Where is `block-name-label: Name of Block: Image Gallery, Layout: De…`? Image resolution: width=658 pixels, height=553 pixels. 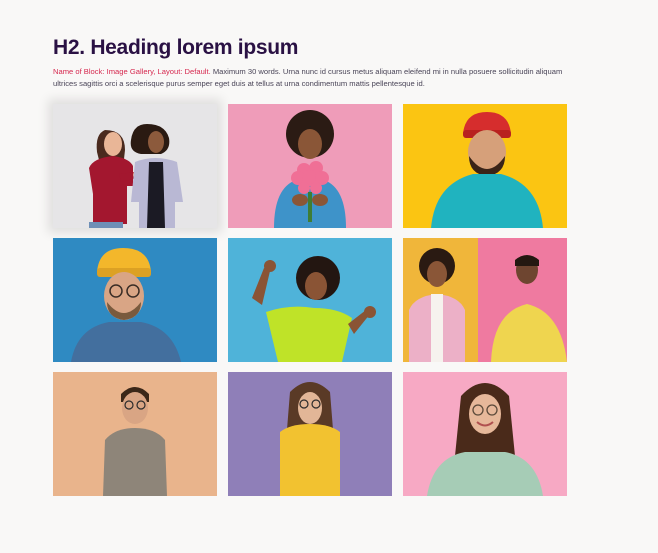
block-name-label: Name of Block: Image Gallery, Layout: De… is located at coordinates (132, 71).